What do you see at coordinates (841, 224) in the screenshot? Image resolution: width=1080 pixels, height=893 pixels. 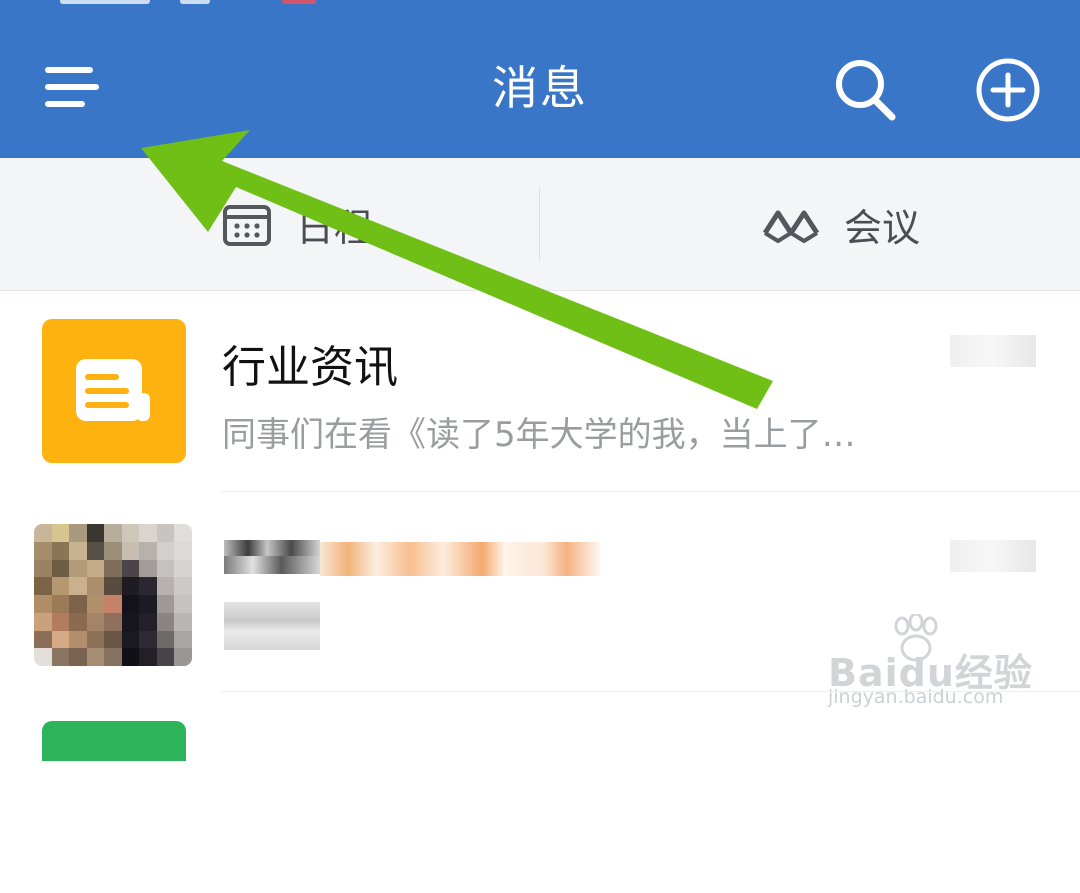 I see `meeting-shortcut: 会议` at bounding box center [841, 224].